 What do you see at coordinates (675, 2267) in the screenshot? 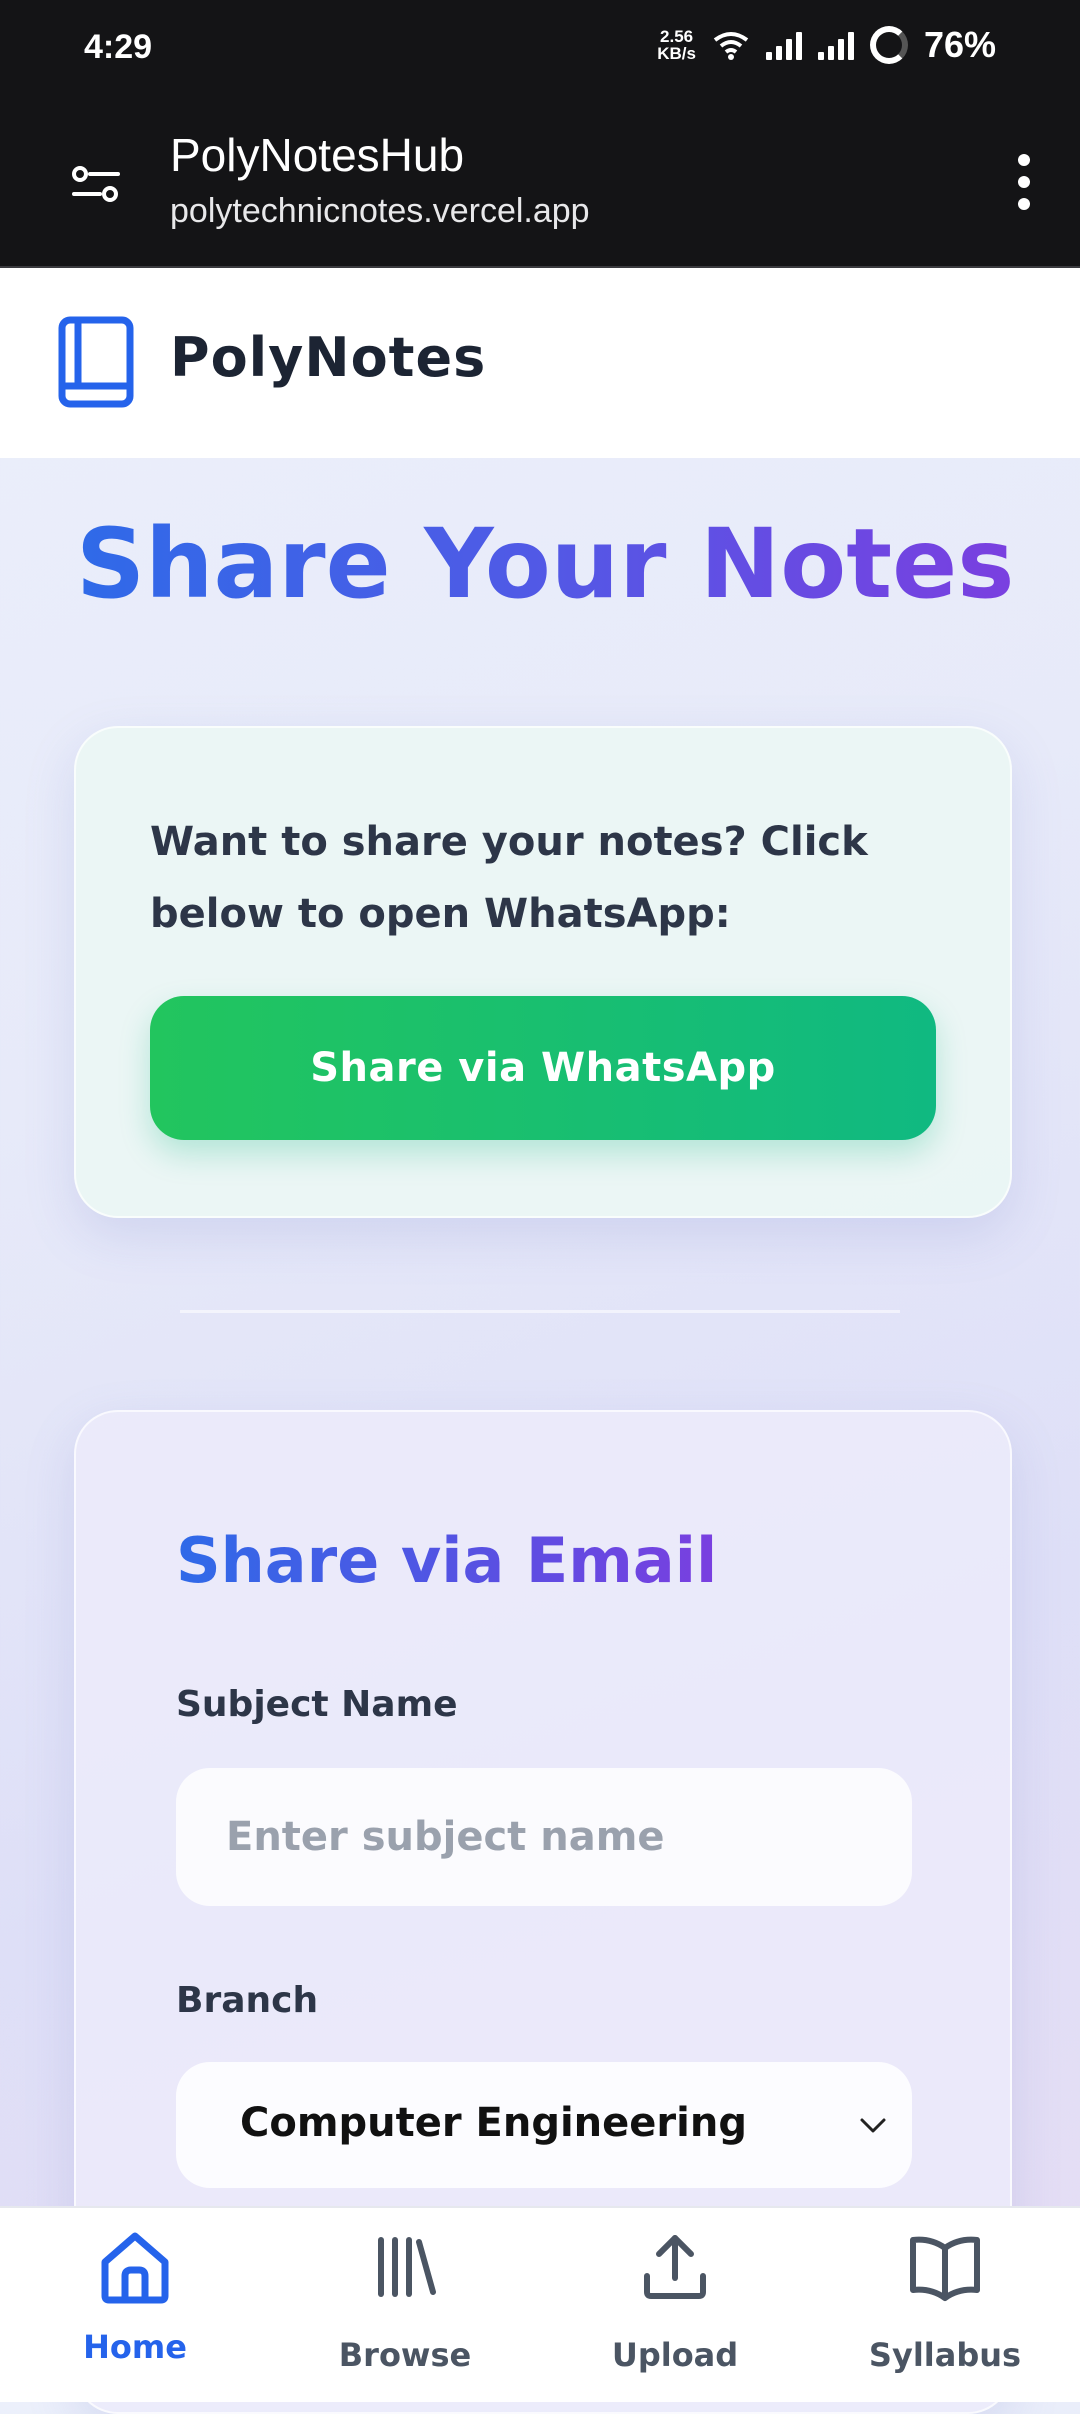
I see `upload-icon` at bounding box center [675, 2267].